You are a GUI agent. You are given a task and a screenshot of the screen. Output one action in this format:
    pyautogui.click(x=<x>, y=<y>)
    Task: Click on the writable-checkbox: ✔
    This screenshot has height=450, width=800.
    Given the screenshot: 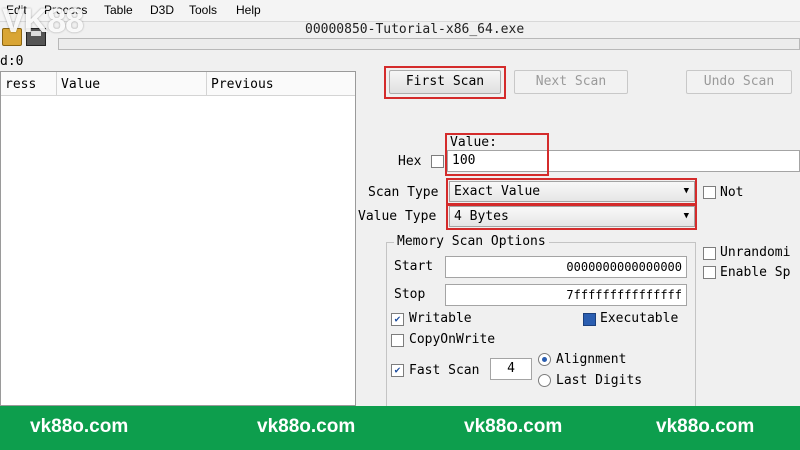 What is the action you would take?
    pyautogui.click(x=397, y=319)
    